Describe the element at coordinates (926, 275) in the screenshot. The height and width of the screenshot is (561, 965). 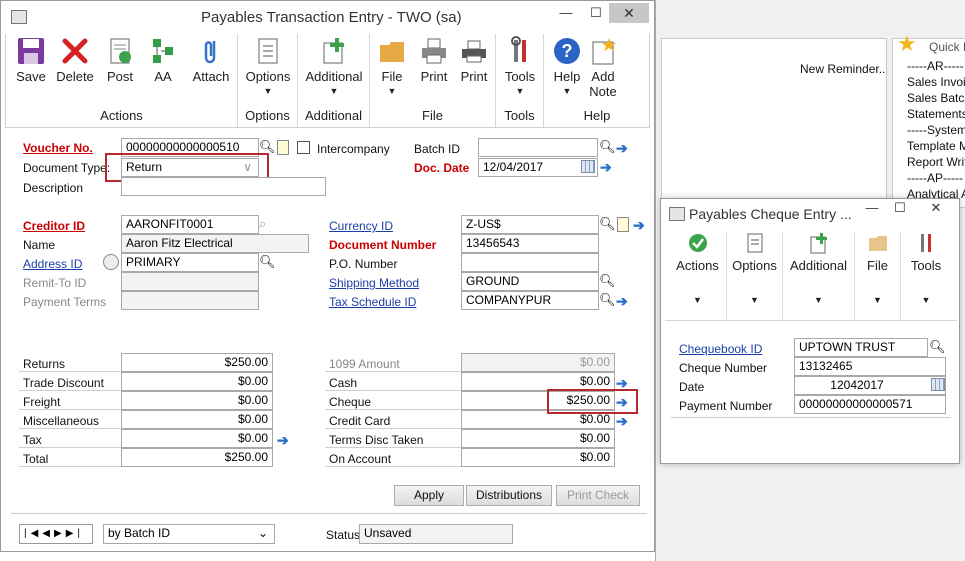
I see `cheque-tools-button: Tools ▼` at that location.